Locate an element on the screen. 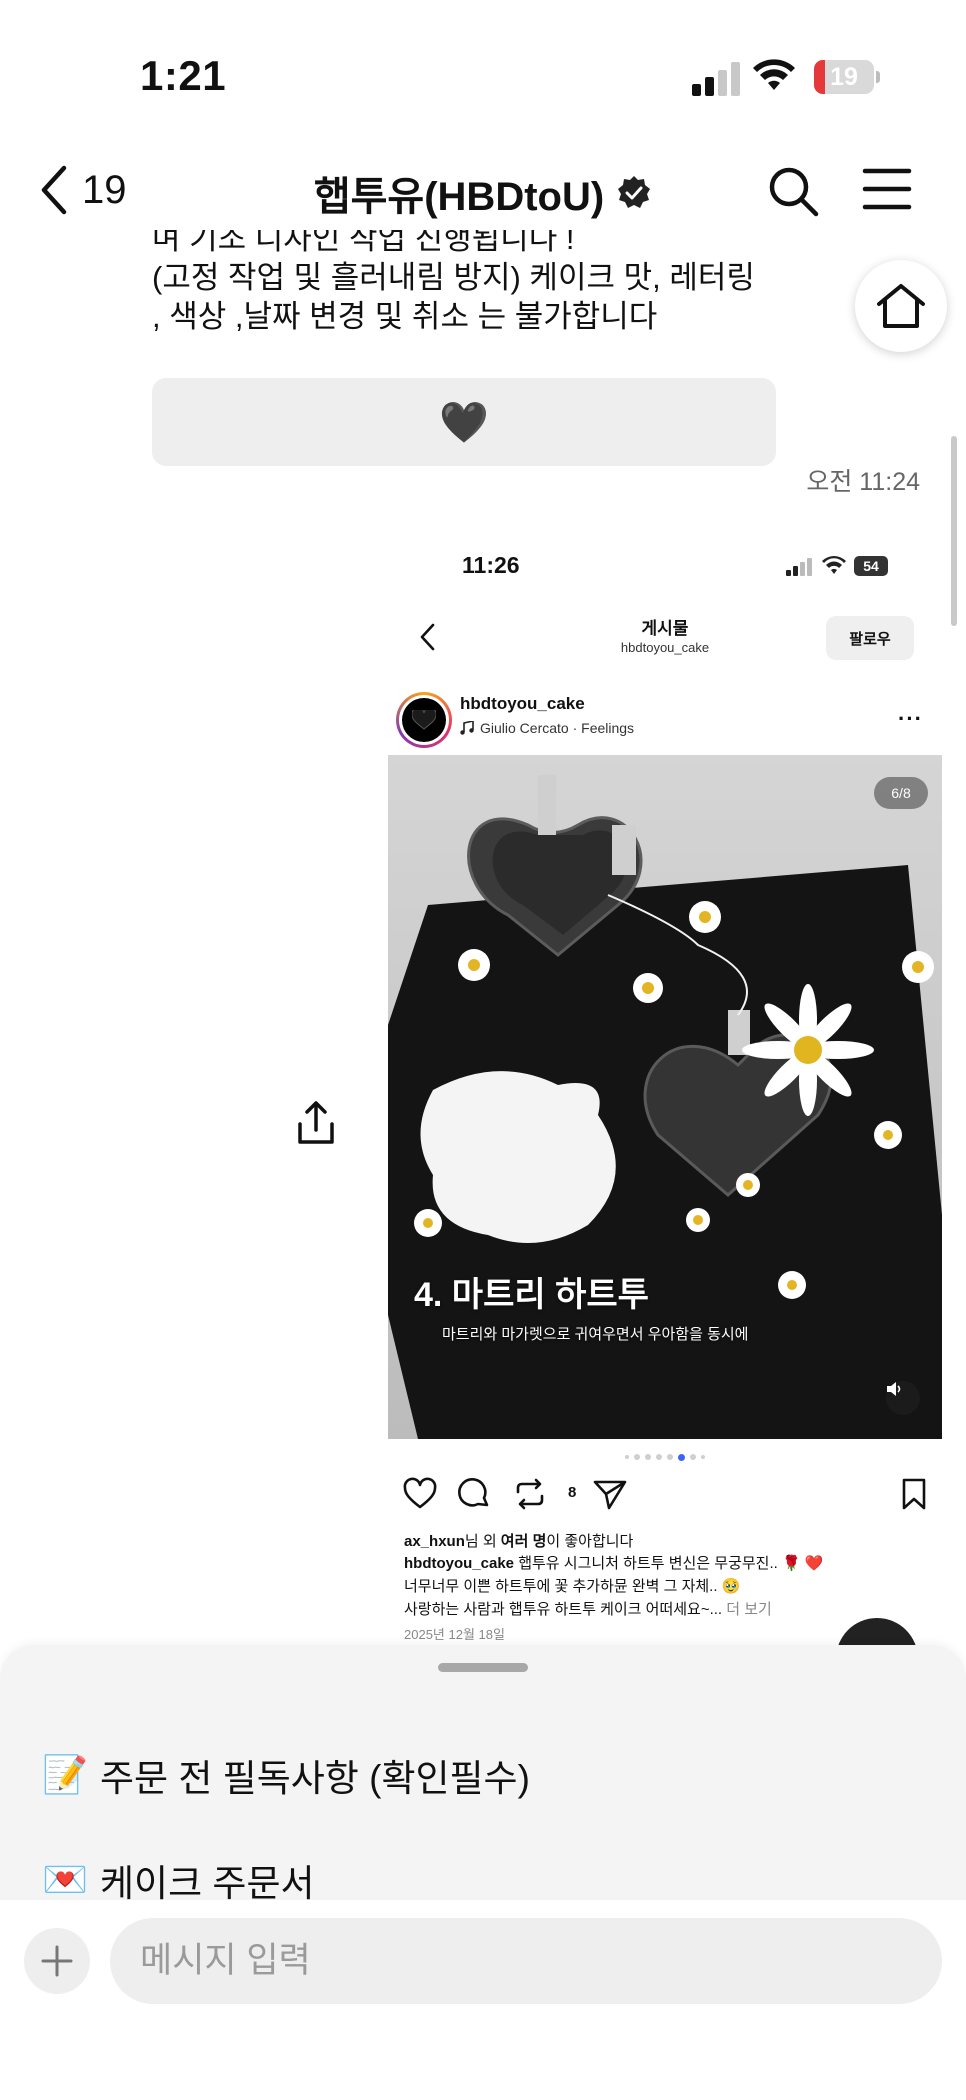 This screenshot has width=966, height=2100. message-partial-line: 며 기조 디자인 작업 진행됩니다 ! is located at coordinates (363, 243).